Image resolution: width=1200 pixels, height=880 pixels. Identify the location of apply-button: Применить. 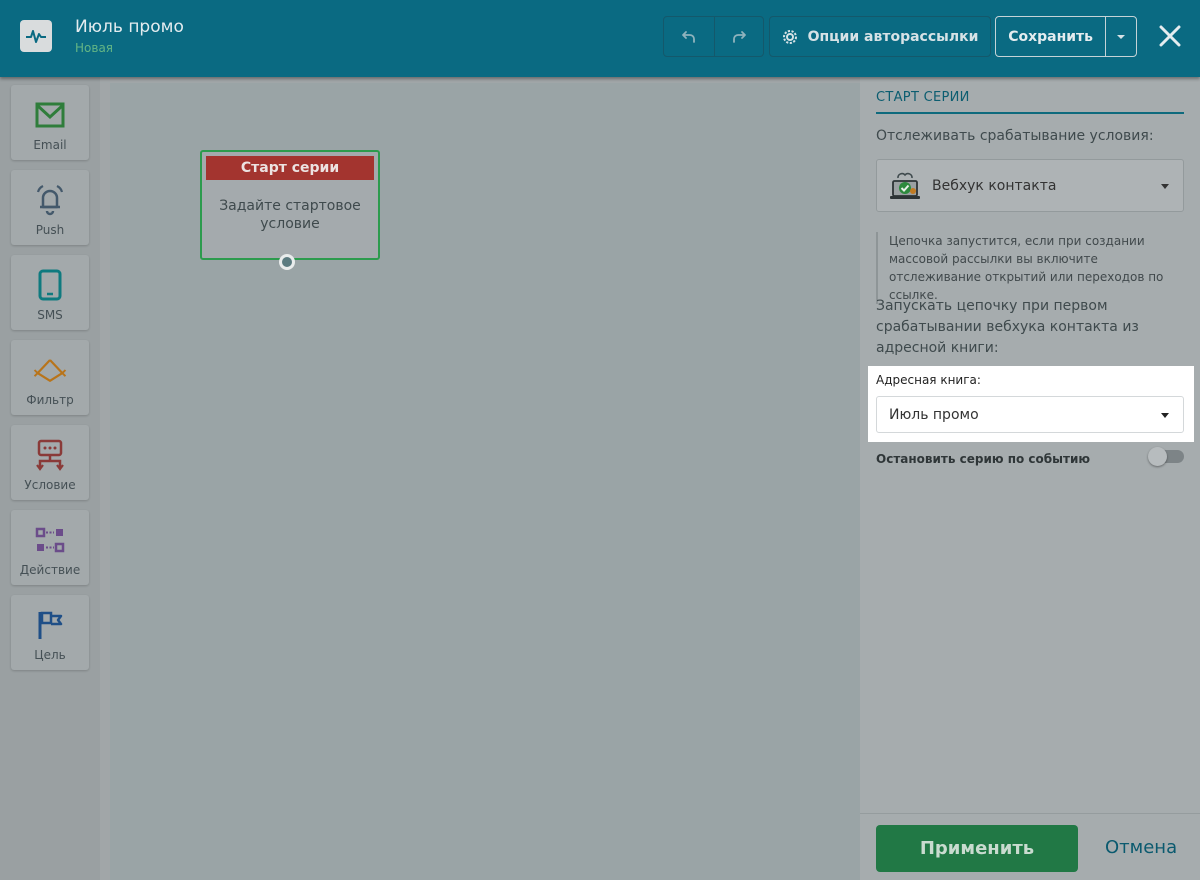
(977, 848).